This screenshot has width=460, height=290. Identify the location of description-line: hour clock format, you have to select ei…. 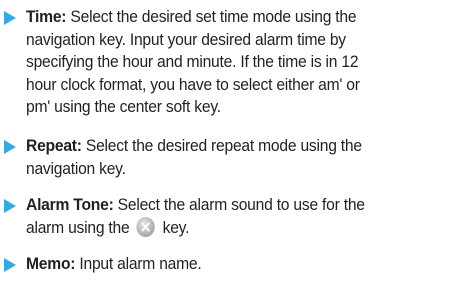
(193, 84).